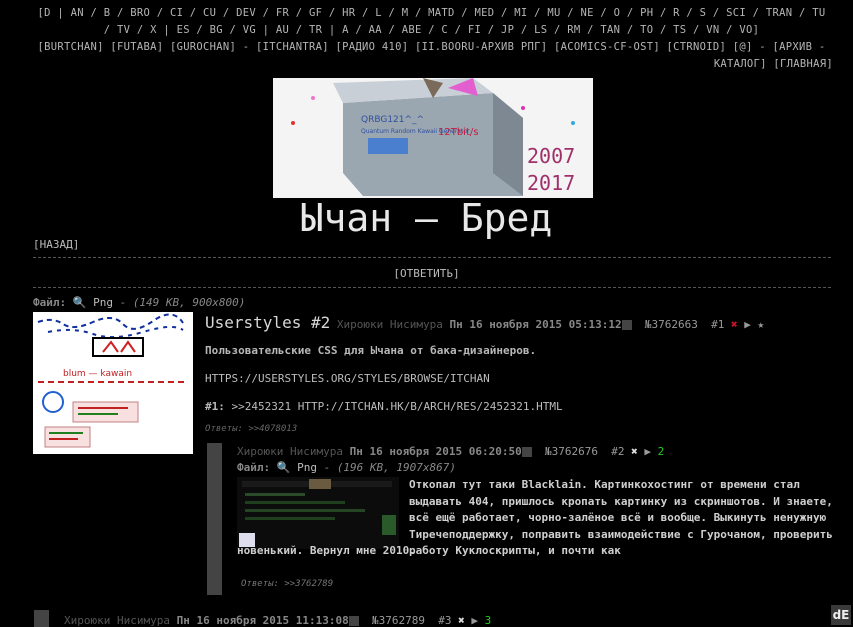 This screenshot has width=853, height=627. What do you see at coordinates (426, 273) in the screenshot?
I see `reply-thread-link: [ОТВЕТИТЬ]` at bounding box center [426, 273].